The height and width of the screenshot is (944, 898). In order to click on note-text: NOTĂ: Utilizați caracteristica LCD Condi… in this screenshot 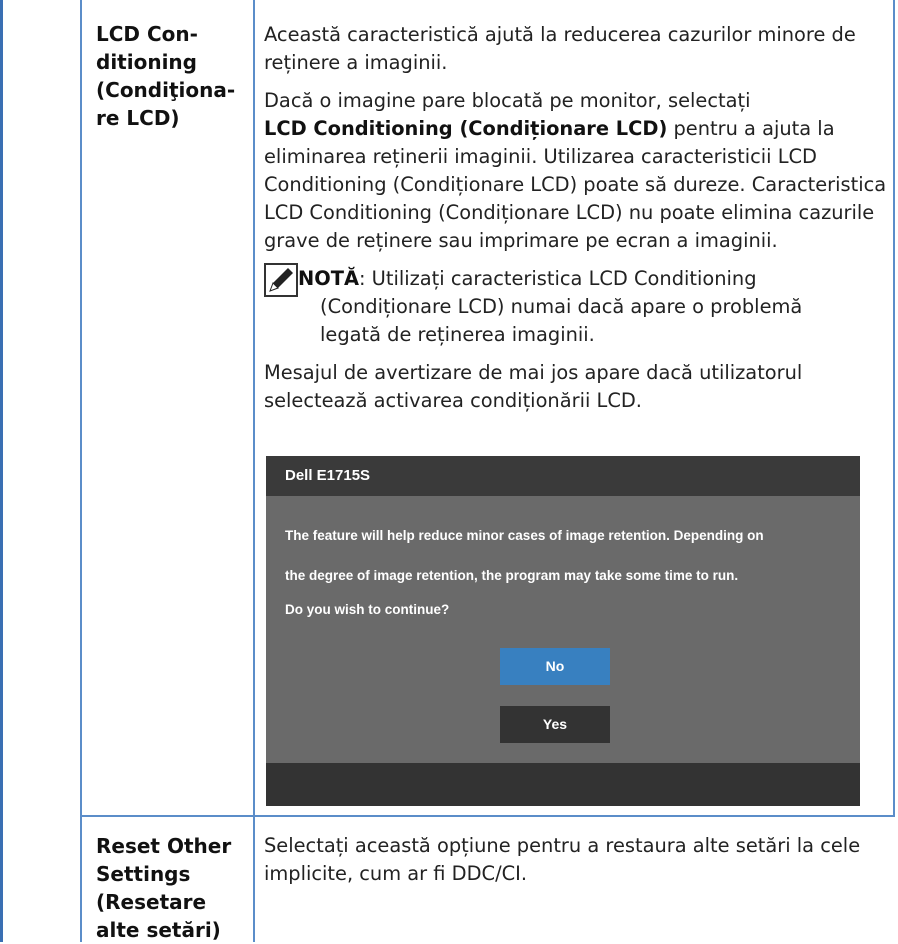, I will do `click(550, 306)`.